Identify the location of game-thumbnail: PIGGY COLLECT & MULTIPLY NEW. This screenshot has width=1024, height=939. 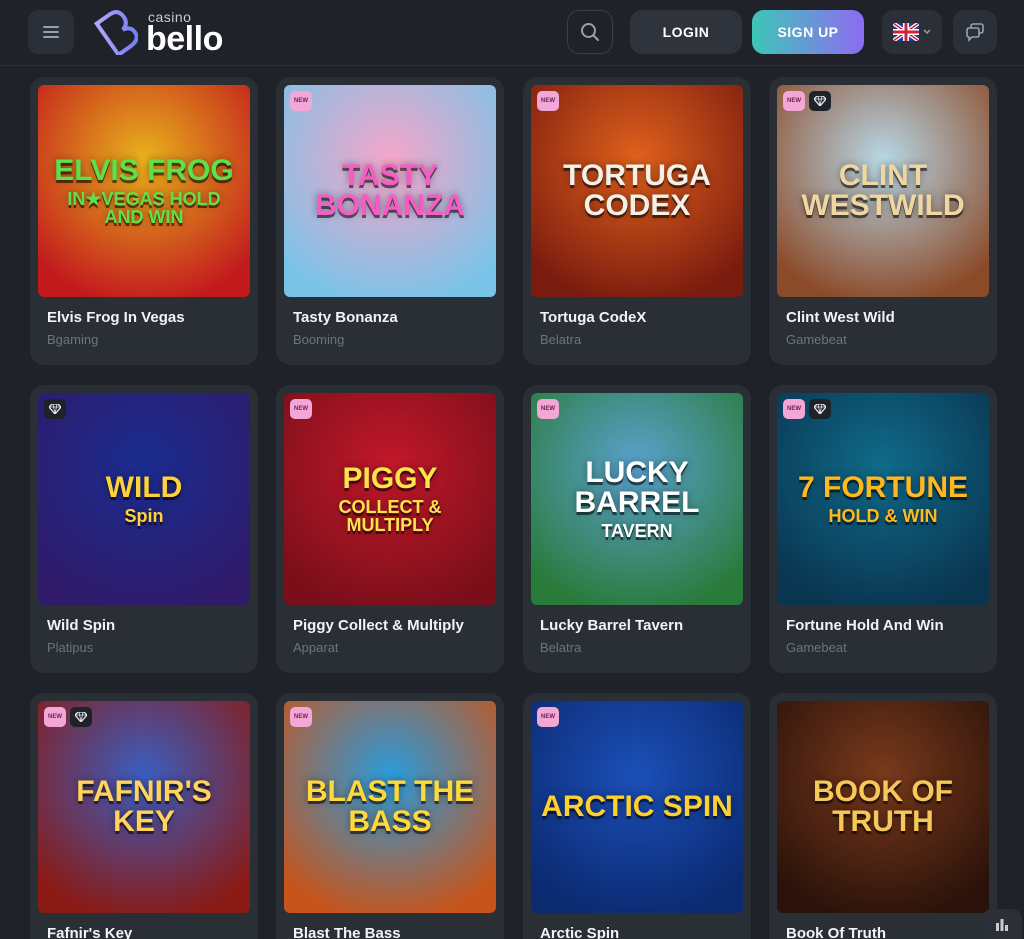
(390, 499).